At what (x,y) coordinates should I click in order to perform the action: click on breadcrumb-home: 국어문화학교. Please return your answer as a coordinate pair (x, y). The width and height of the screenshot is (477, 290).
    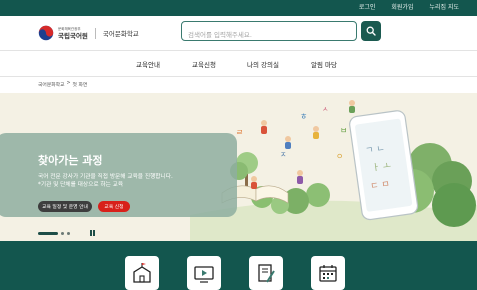
    Looking at the image, I should click on (51, 84).